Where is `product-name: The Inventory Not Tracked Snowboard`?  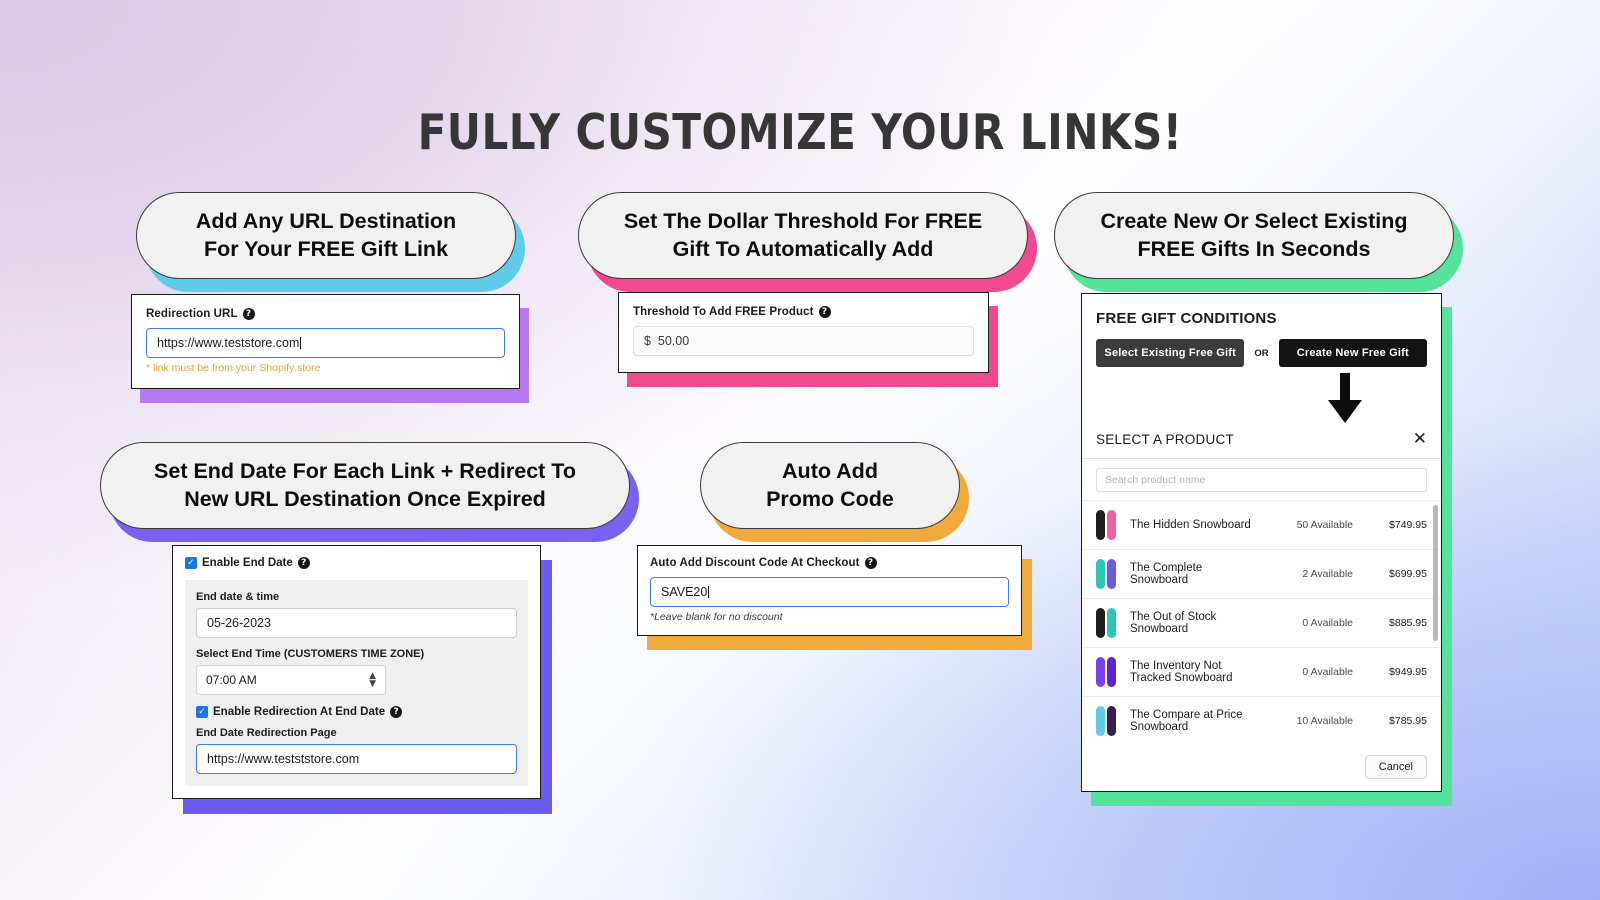 product-name: The Inventory Not Tracked Snowboard is located at coordinates (1181, 672).